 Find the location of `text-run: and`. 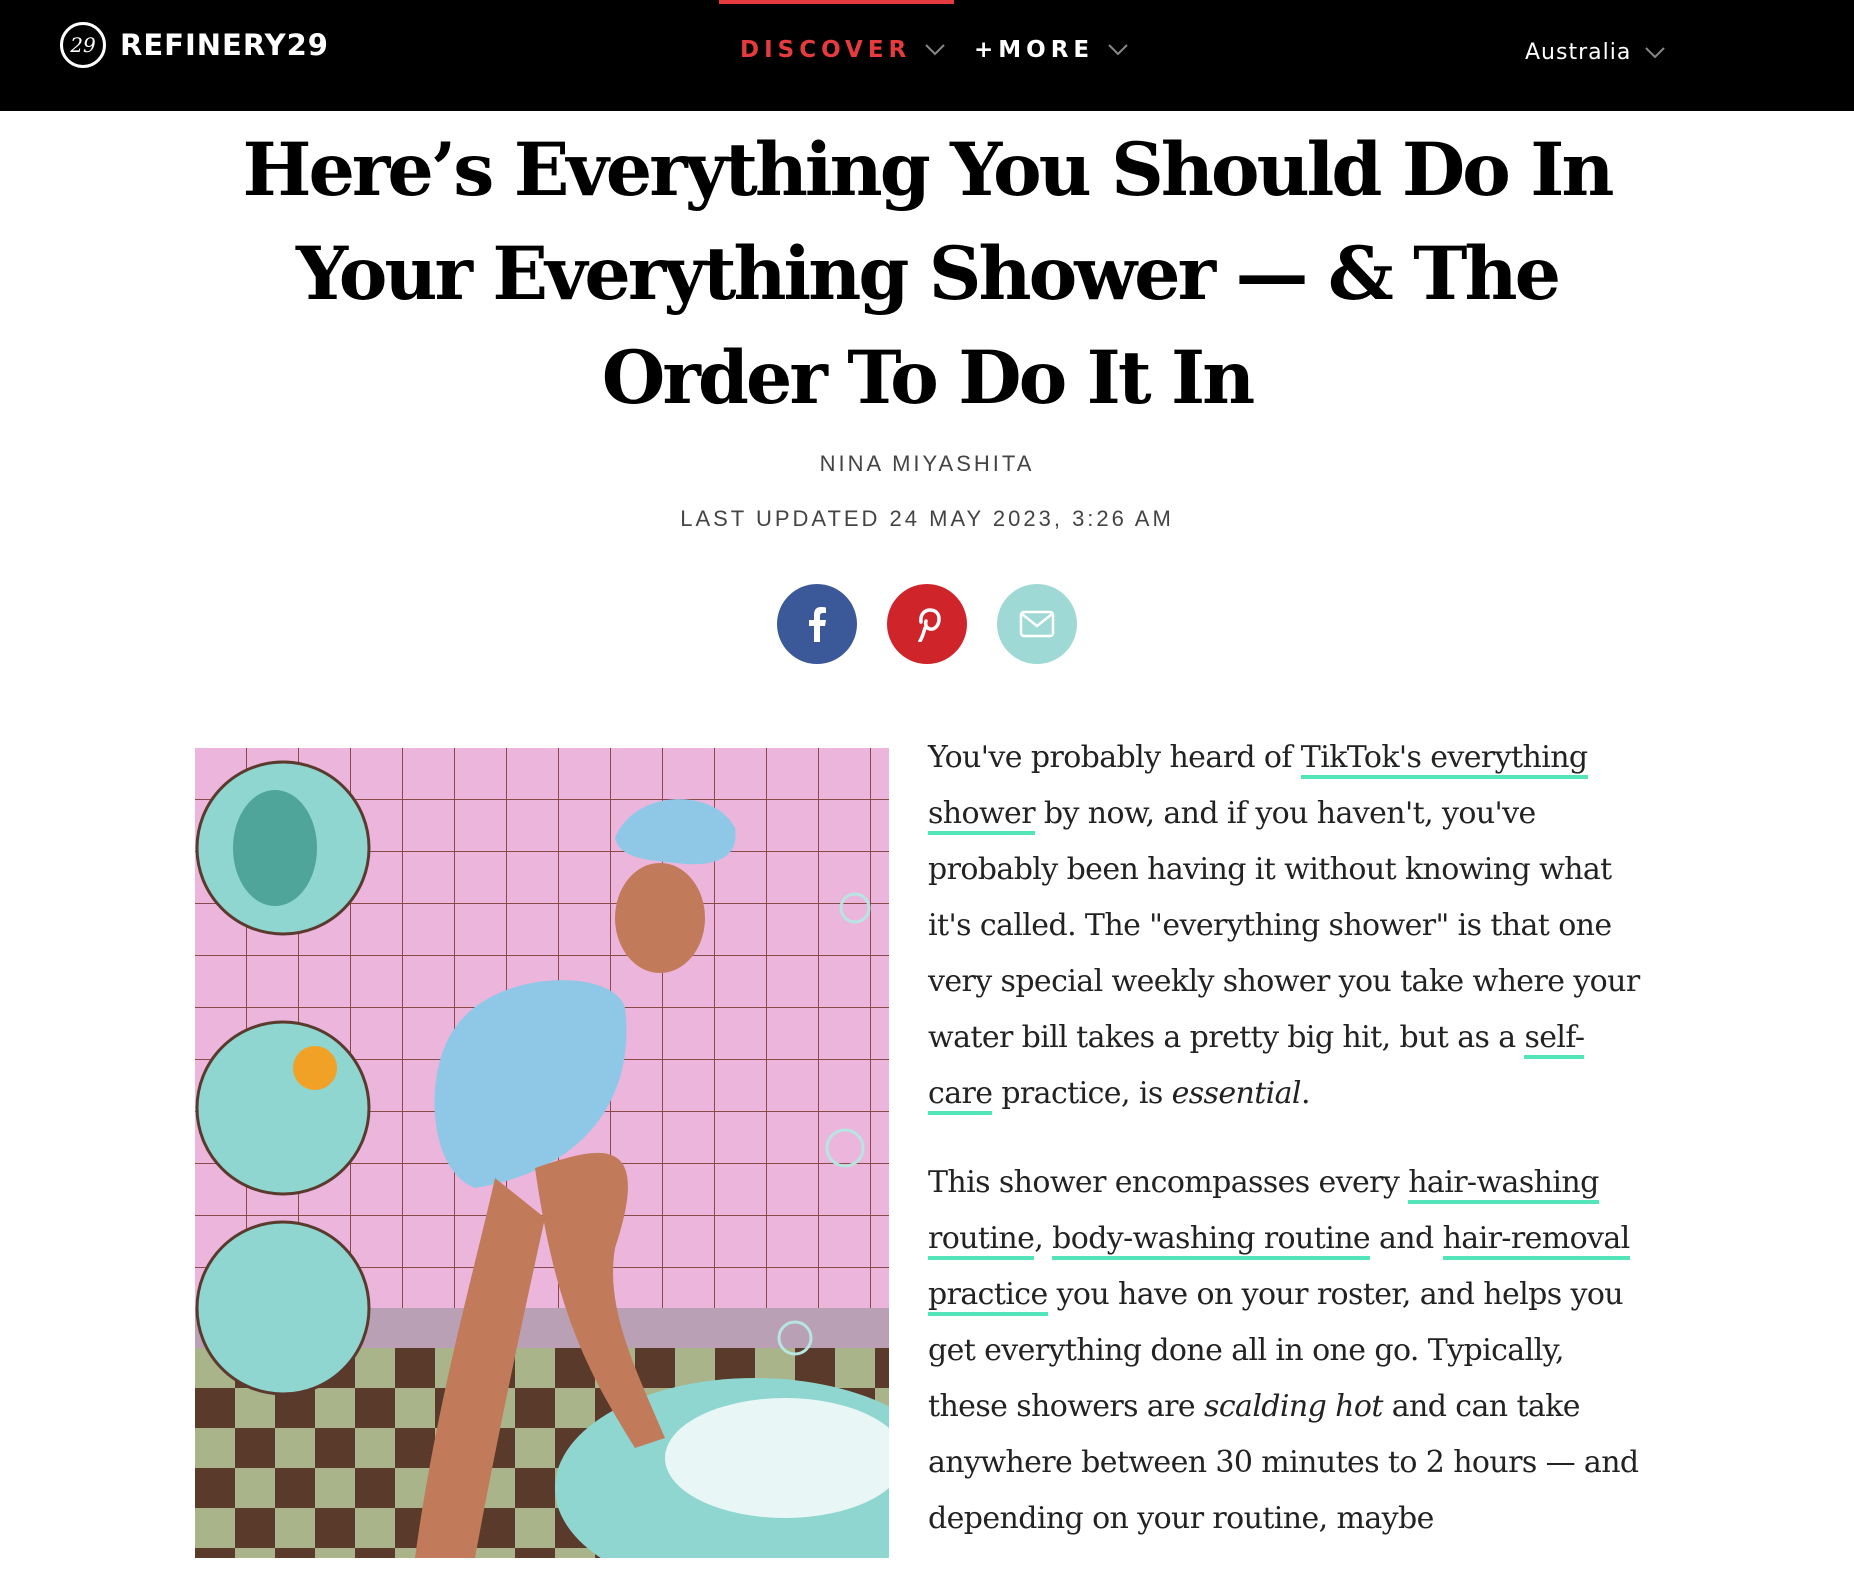

text-run: and is located at coordinates (1406, 1238).